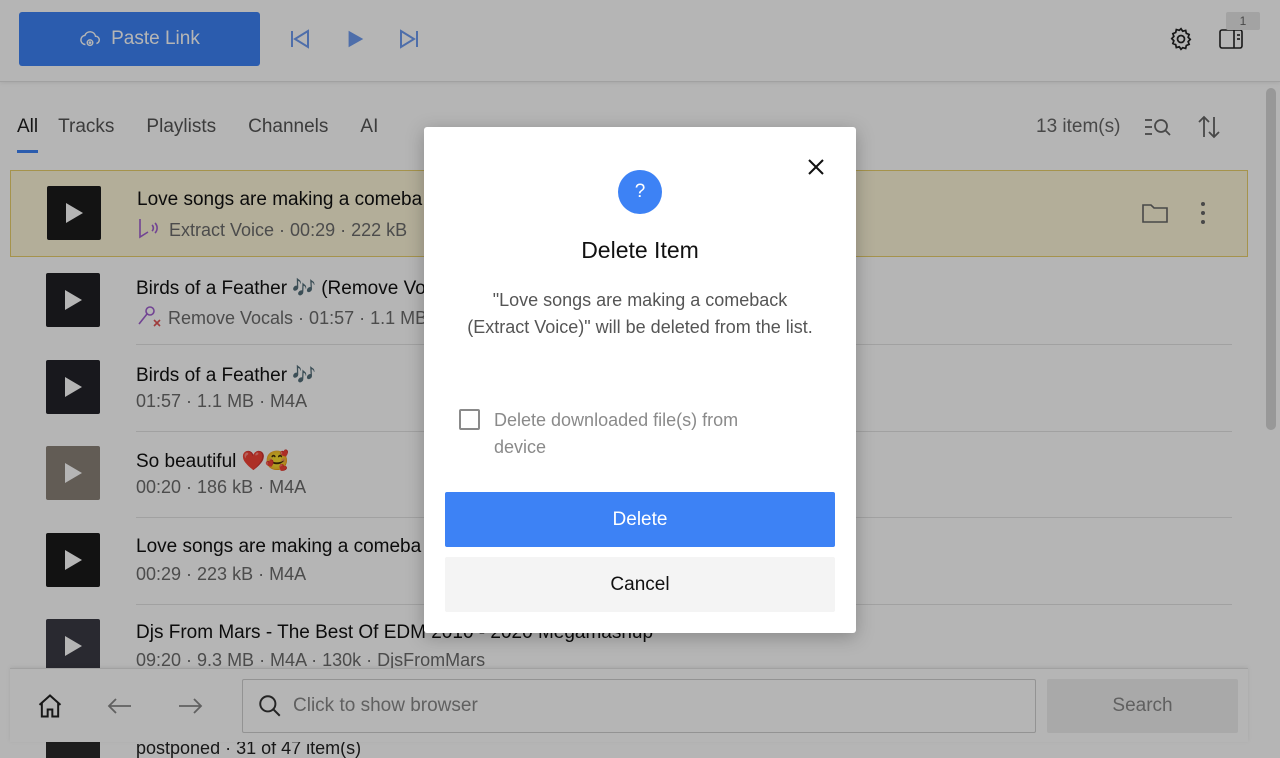  What do you see at coordinates (816, 167) in the screenshot?
I see `close-icon` at bounding box center [816, 167].